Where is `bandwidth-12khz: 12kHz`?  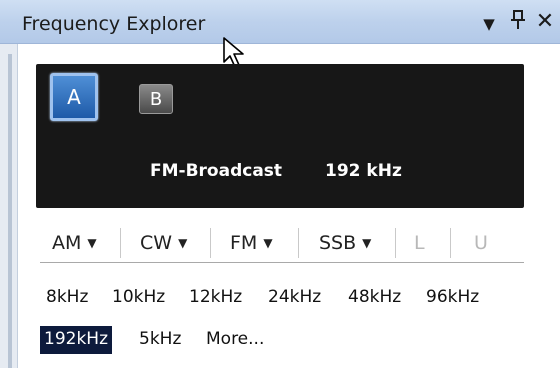
bandwidth-12khz: 12kHz is located at coordinates (215, 298).